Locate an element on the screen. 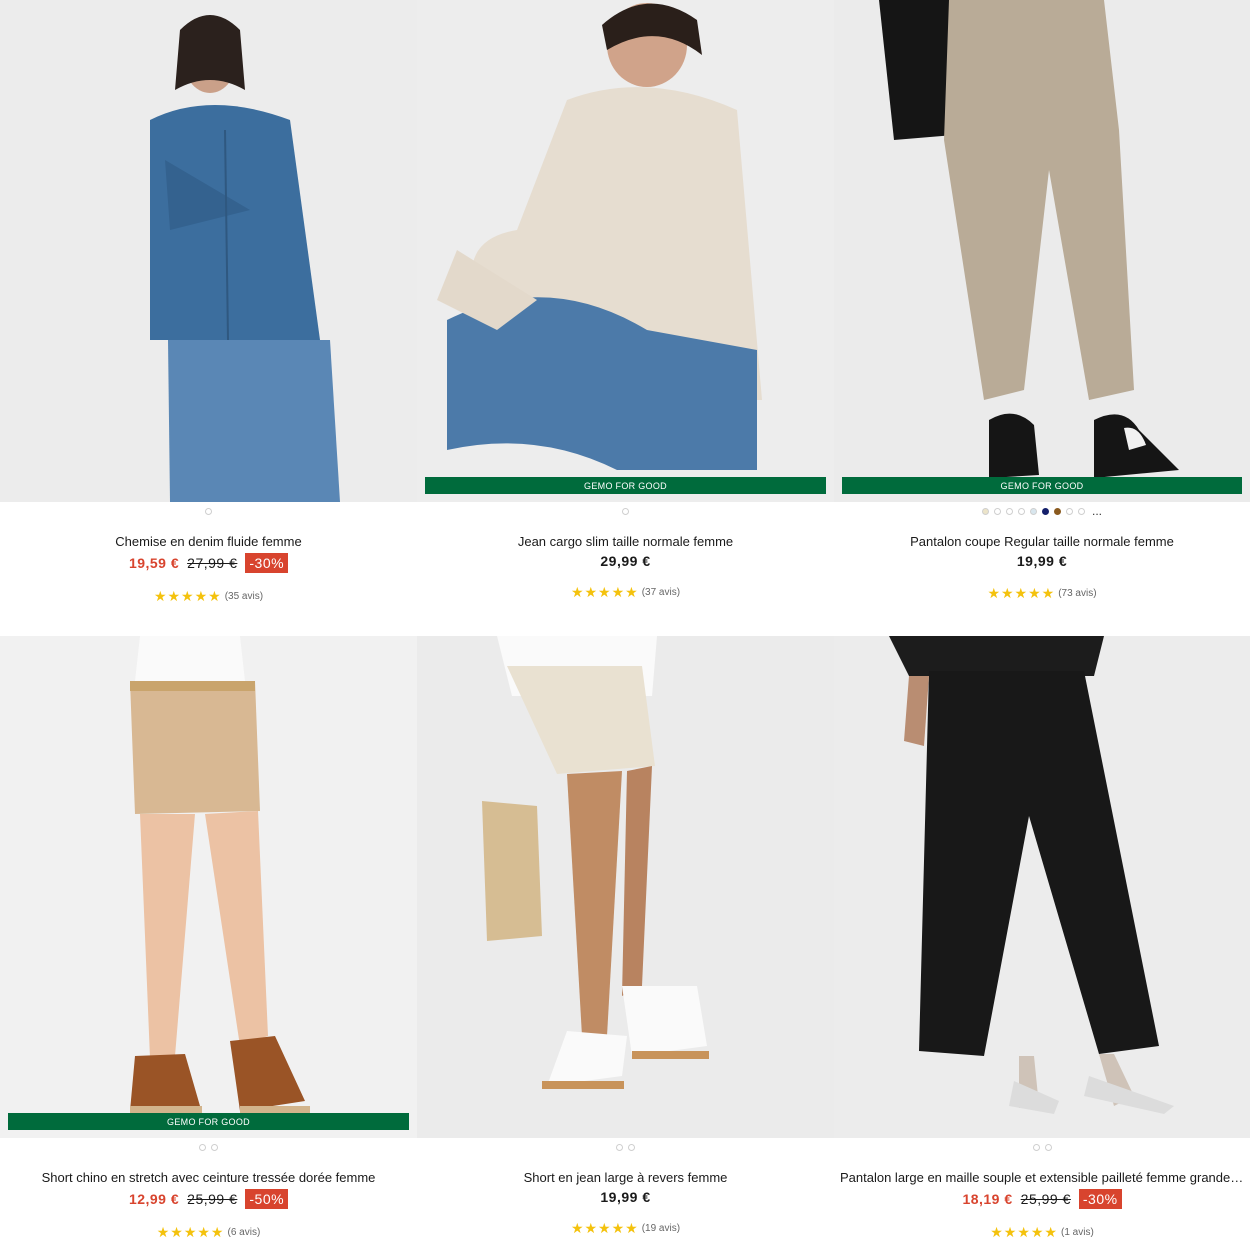  product-name: Jean cargo slim taille normale femme is located at coordinates (625, 541).